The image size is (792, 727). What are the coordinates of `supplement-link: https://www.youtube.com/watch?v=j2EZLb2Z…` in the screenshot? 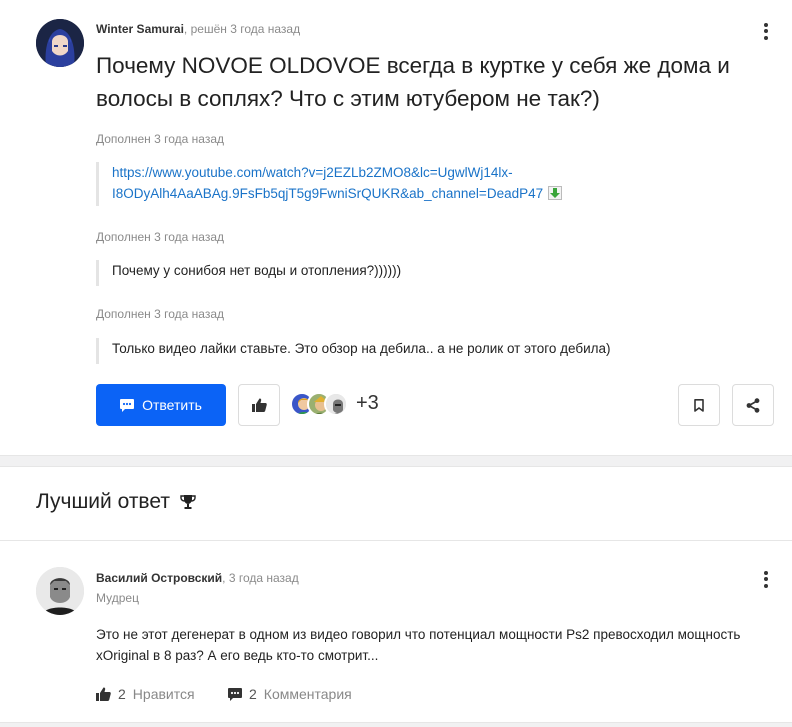 It's located at (327, 183).